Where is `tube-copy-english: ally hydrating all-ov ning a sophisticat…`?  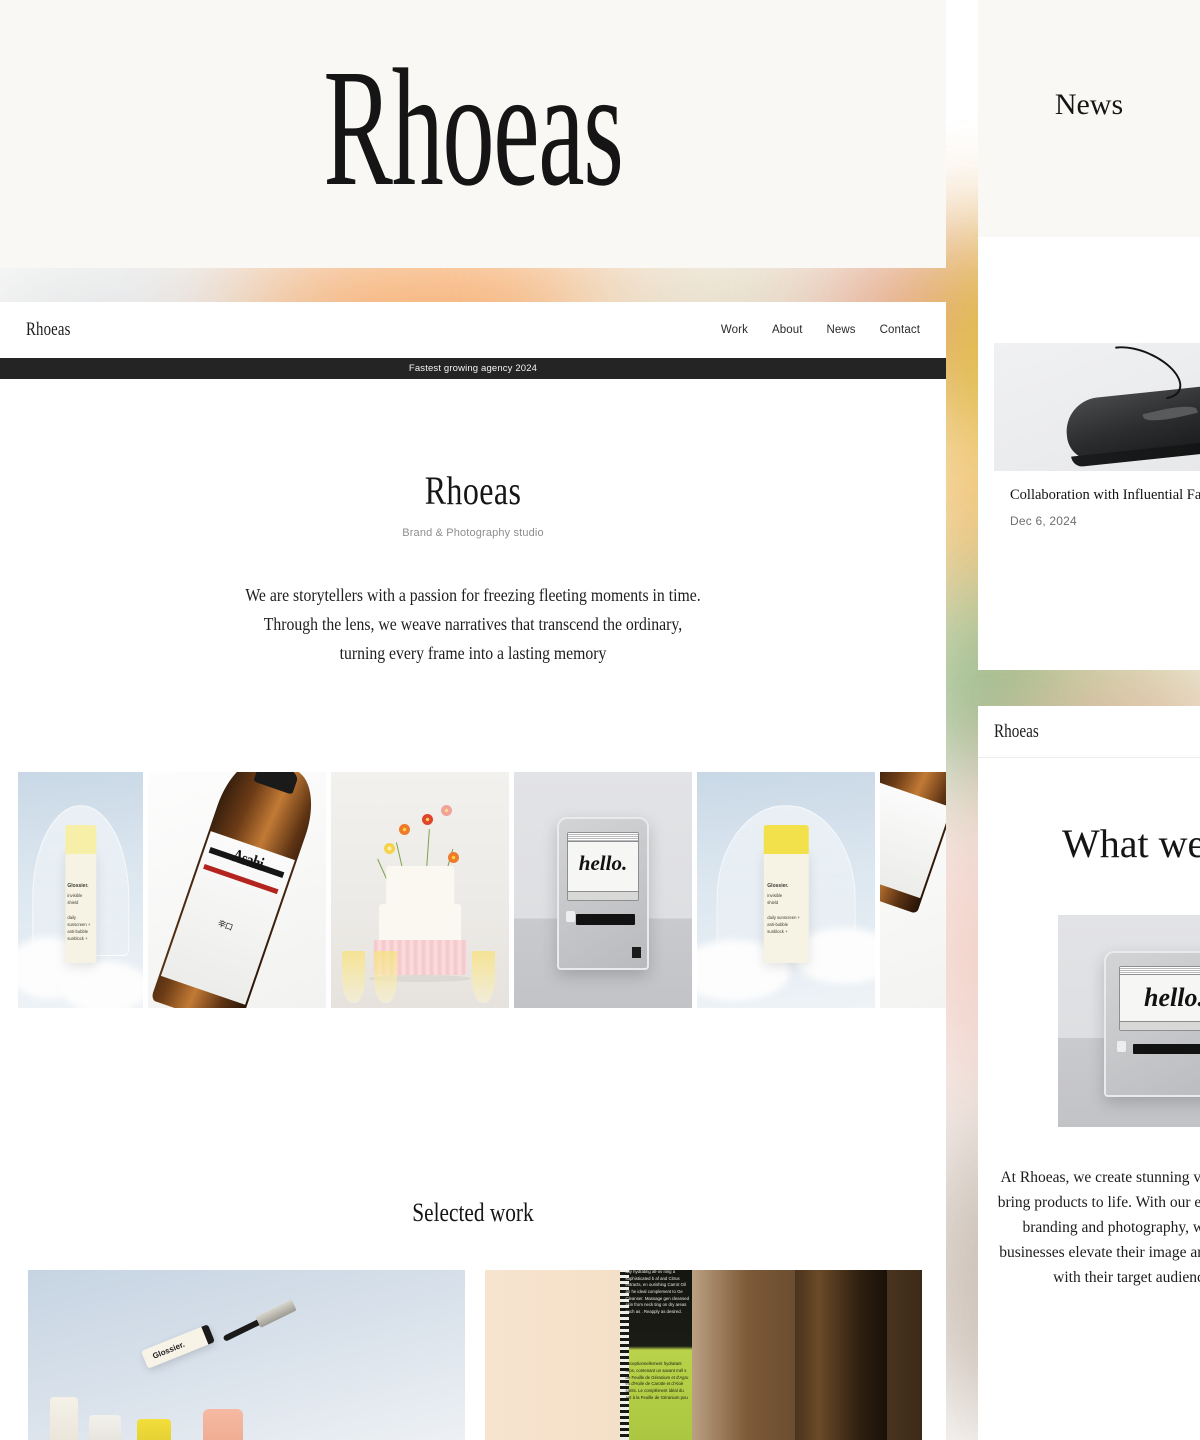
tube-copy-english: ally hydrating all-ov ning a sophisticat… is located at coordinates (657, 1292).